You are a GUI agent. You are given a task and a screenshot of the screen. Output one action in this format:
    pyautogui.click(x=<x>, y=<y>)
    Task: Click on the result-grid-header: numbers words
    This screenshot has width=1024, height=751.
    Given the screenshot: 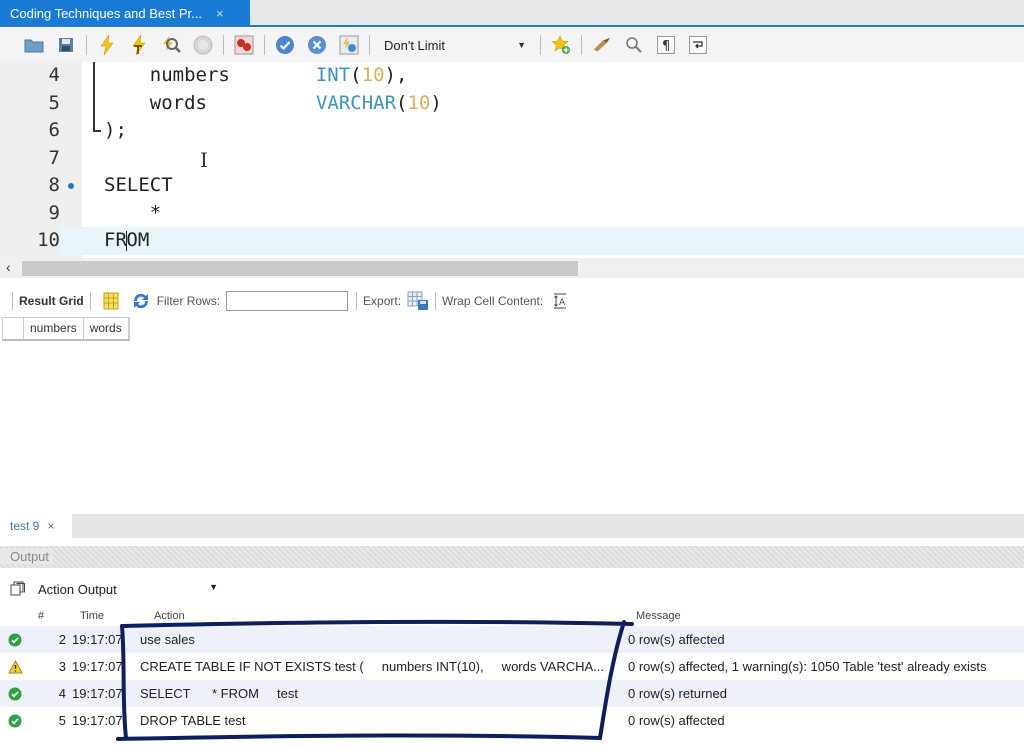 What is the action you would take?
    pyautogui.click(x=66, y=329)
    